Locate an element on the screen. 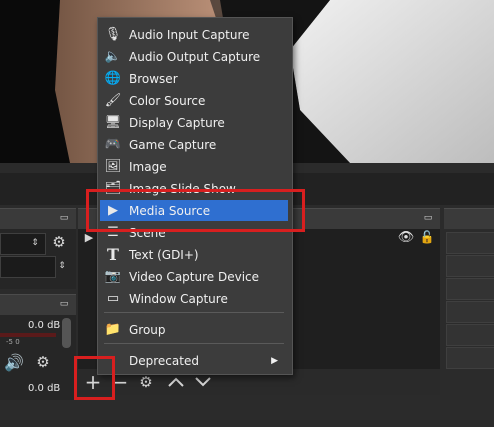 Image resolution: width=494 pixels, height=427 pixels. menu-item-game-capture: 🎮 Game Capture is located at coordinates (194, 144).